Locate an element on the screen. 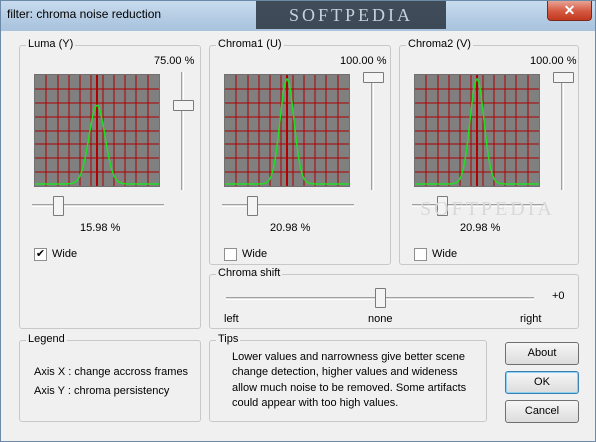 Image resolution: width=596 pixels, height=442 pixels. tips-label: Tips is located at coordinates (228, 339).